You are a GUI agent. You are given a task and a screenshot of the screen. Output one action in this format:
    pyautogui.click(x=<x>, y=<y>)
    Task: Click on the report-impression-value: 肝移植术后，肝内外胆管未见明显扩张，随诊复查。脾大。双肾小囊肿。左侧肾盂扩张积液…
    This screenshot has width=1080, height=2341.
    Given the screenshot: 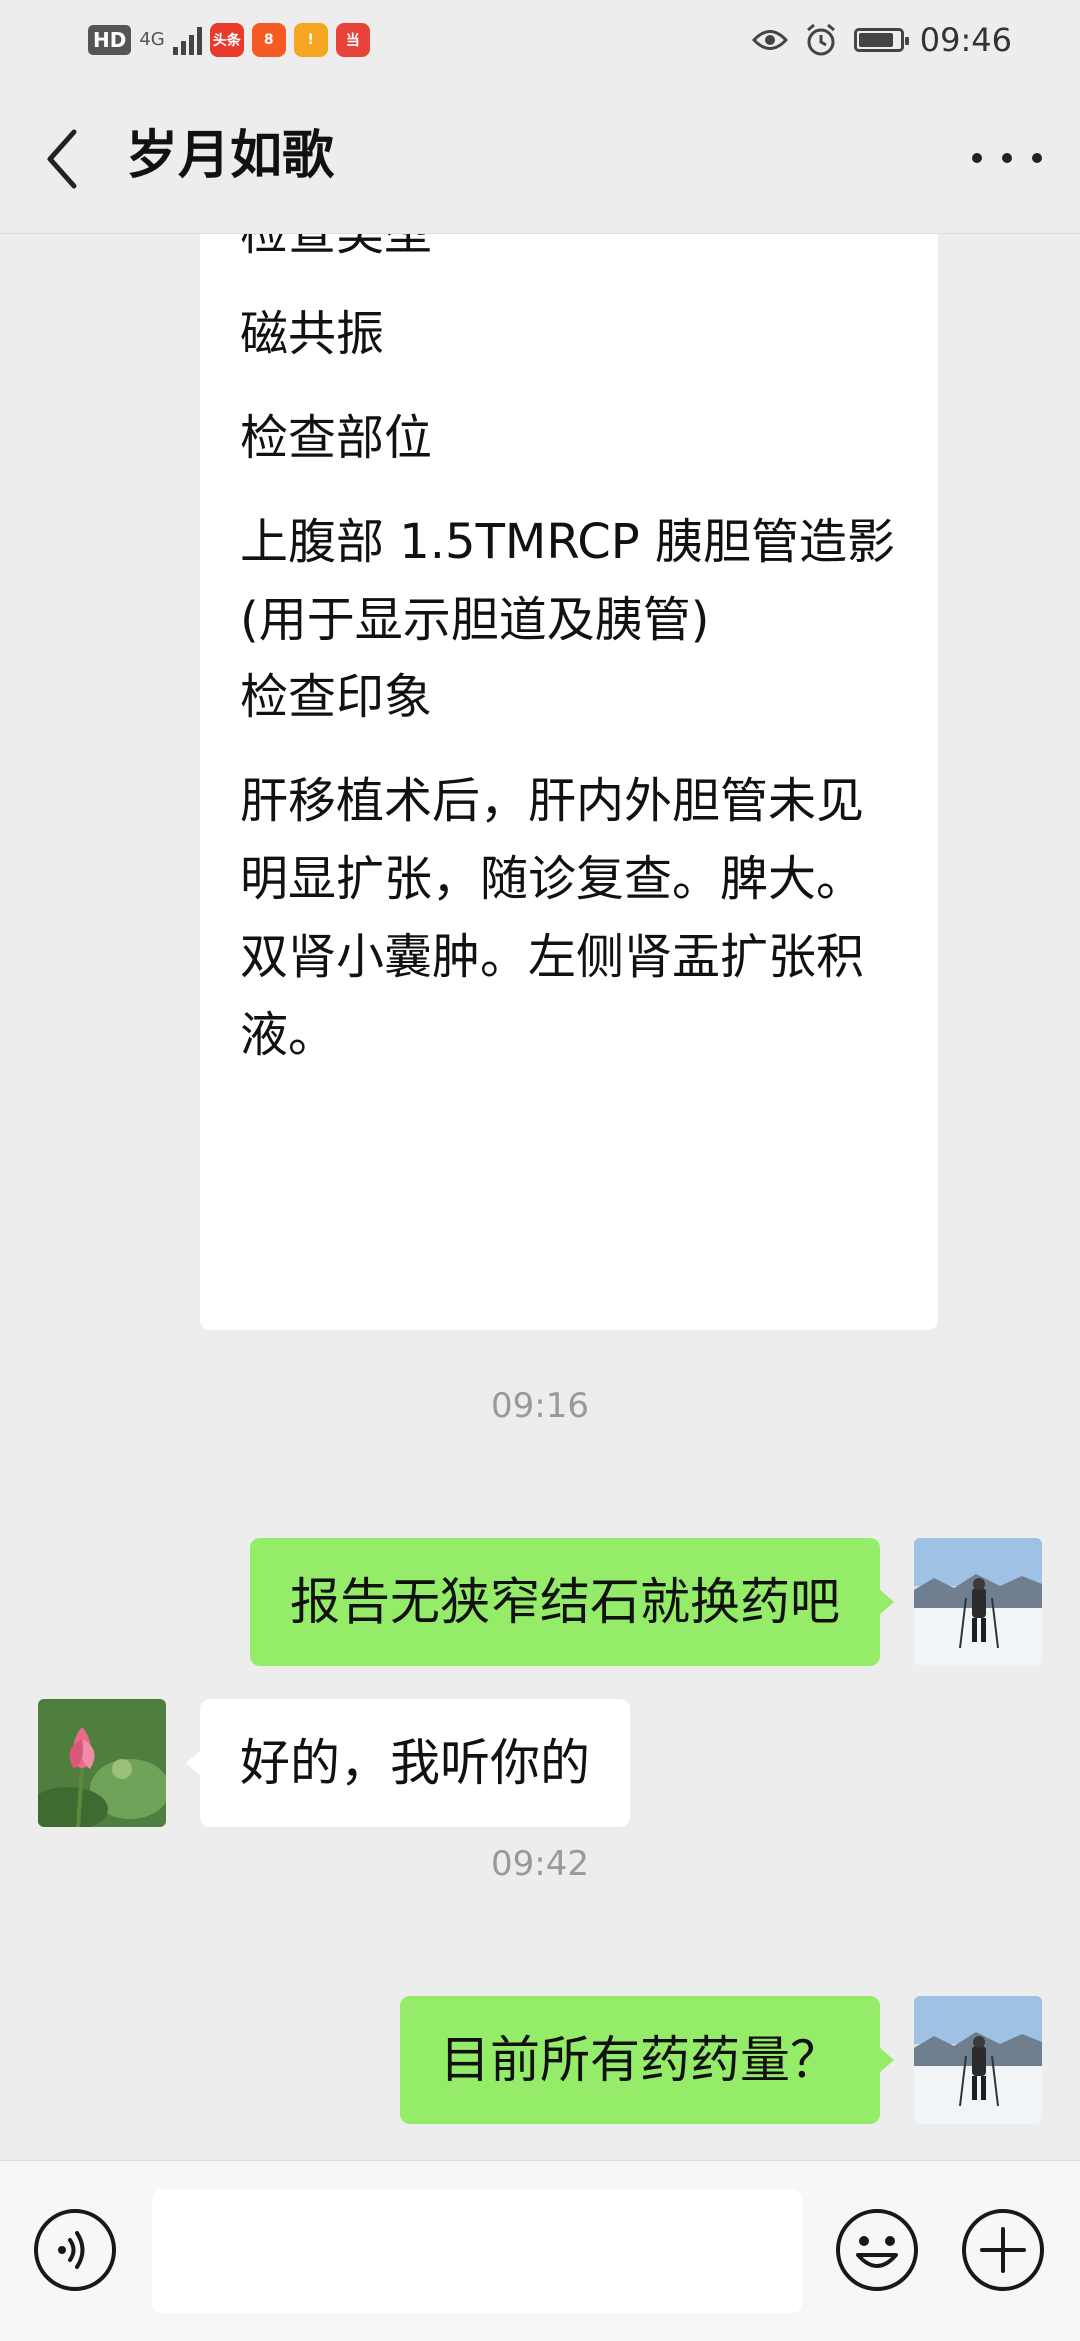 What is the action you would take?
    pyautogui.click(x=552, y=918)
    